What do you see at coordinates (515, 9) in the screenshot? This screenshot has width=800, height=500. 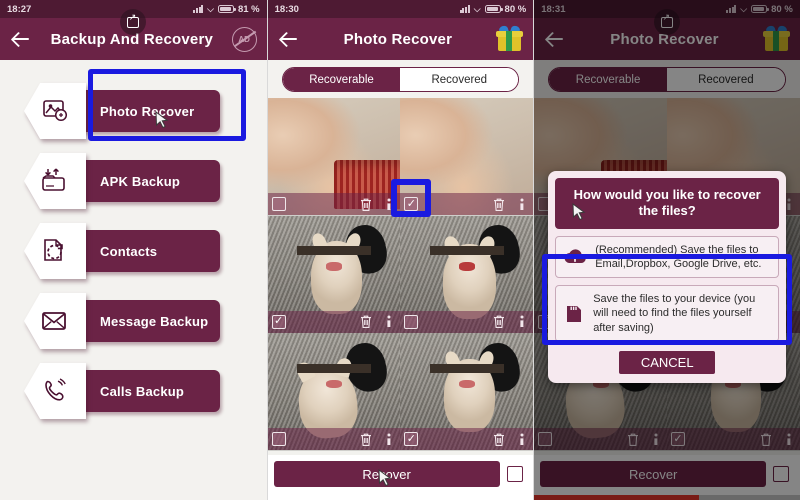 I see `battery-percent: 80 %` at bounding box center [515, 9].